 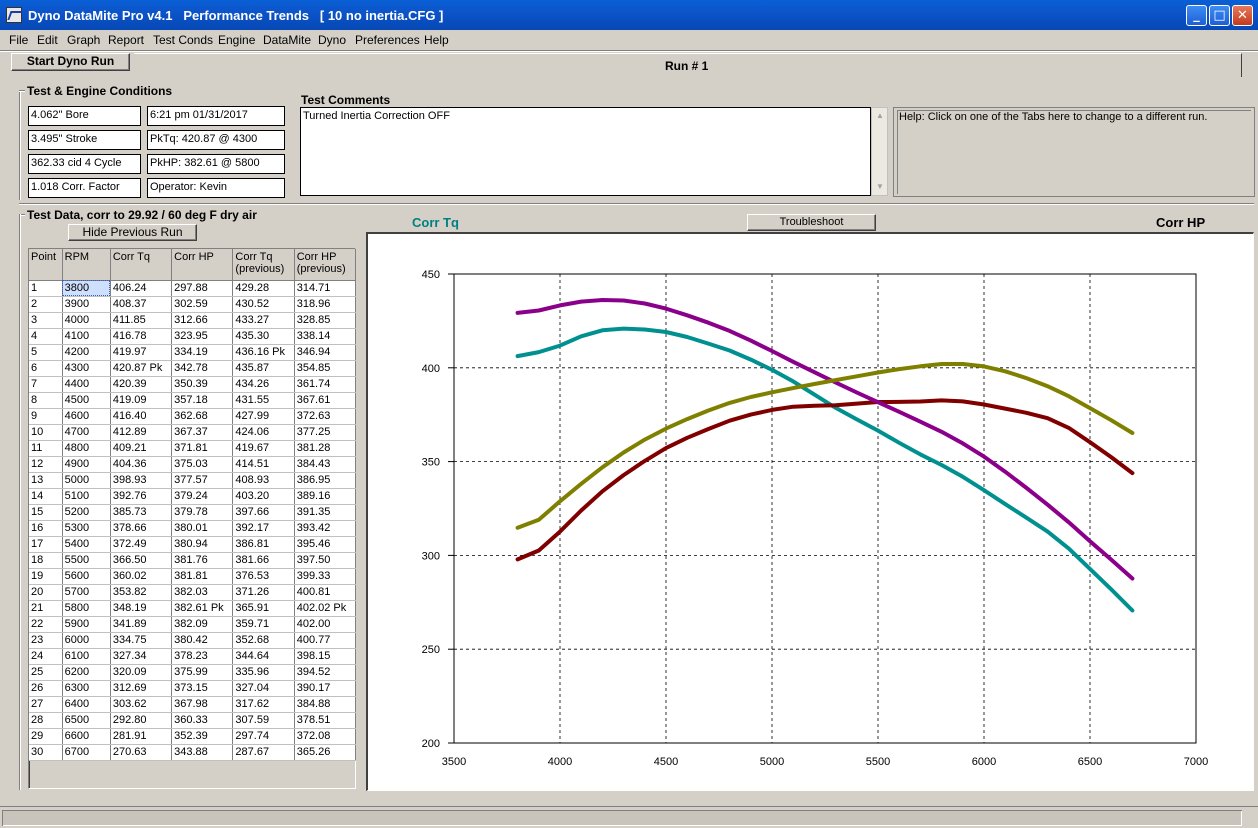 I want to click on table-cell: 9, so click(x=46, y=416).